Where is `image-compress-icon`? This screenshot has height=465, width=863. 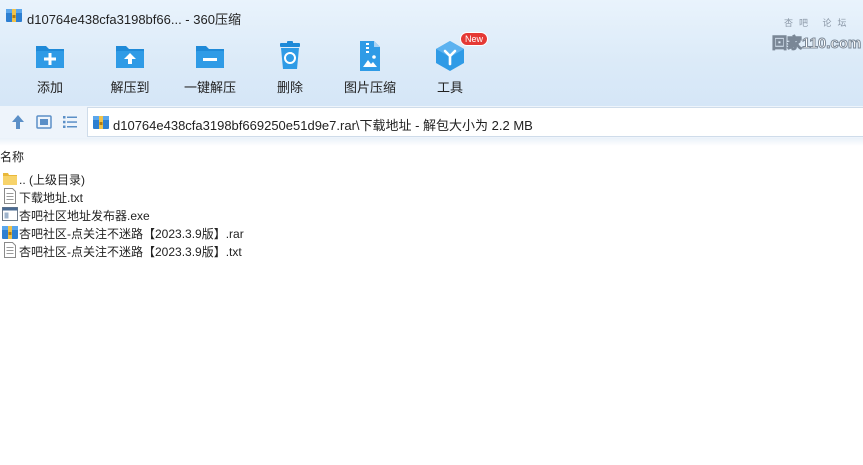 image-compress-icon is located at coordinates (370, 56).